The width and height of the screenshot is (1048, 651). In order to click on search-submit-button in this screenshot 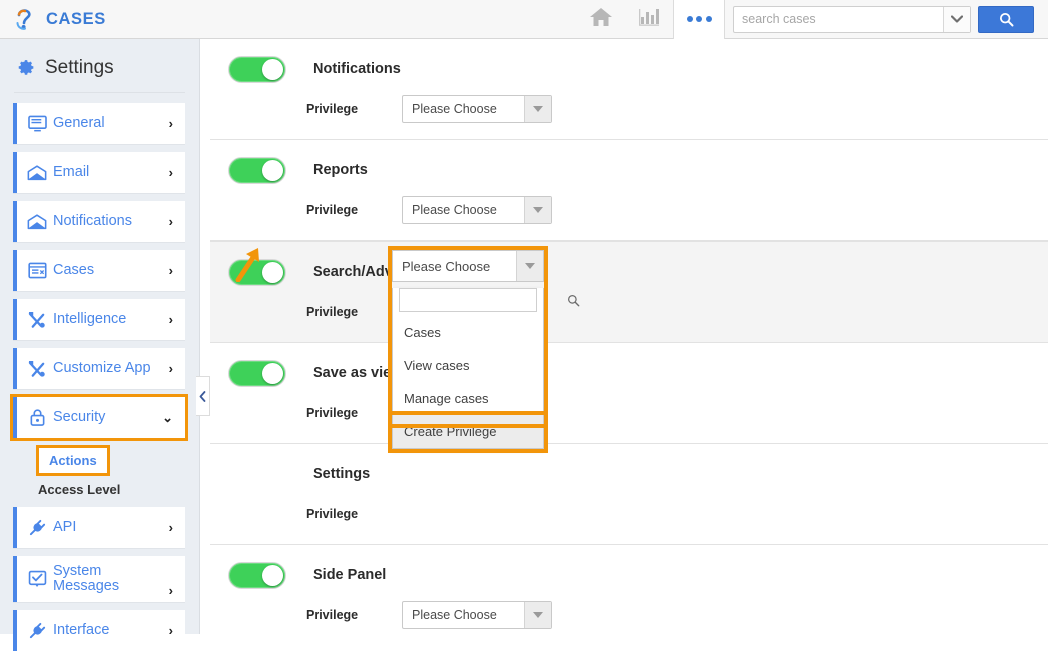, I will do `click(1006, 19)`.